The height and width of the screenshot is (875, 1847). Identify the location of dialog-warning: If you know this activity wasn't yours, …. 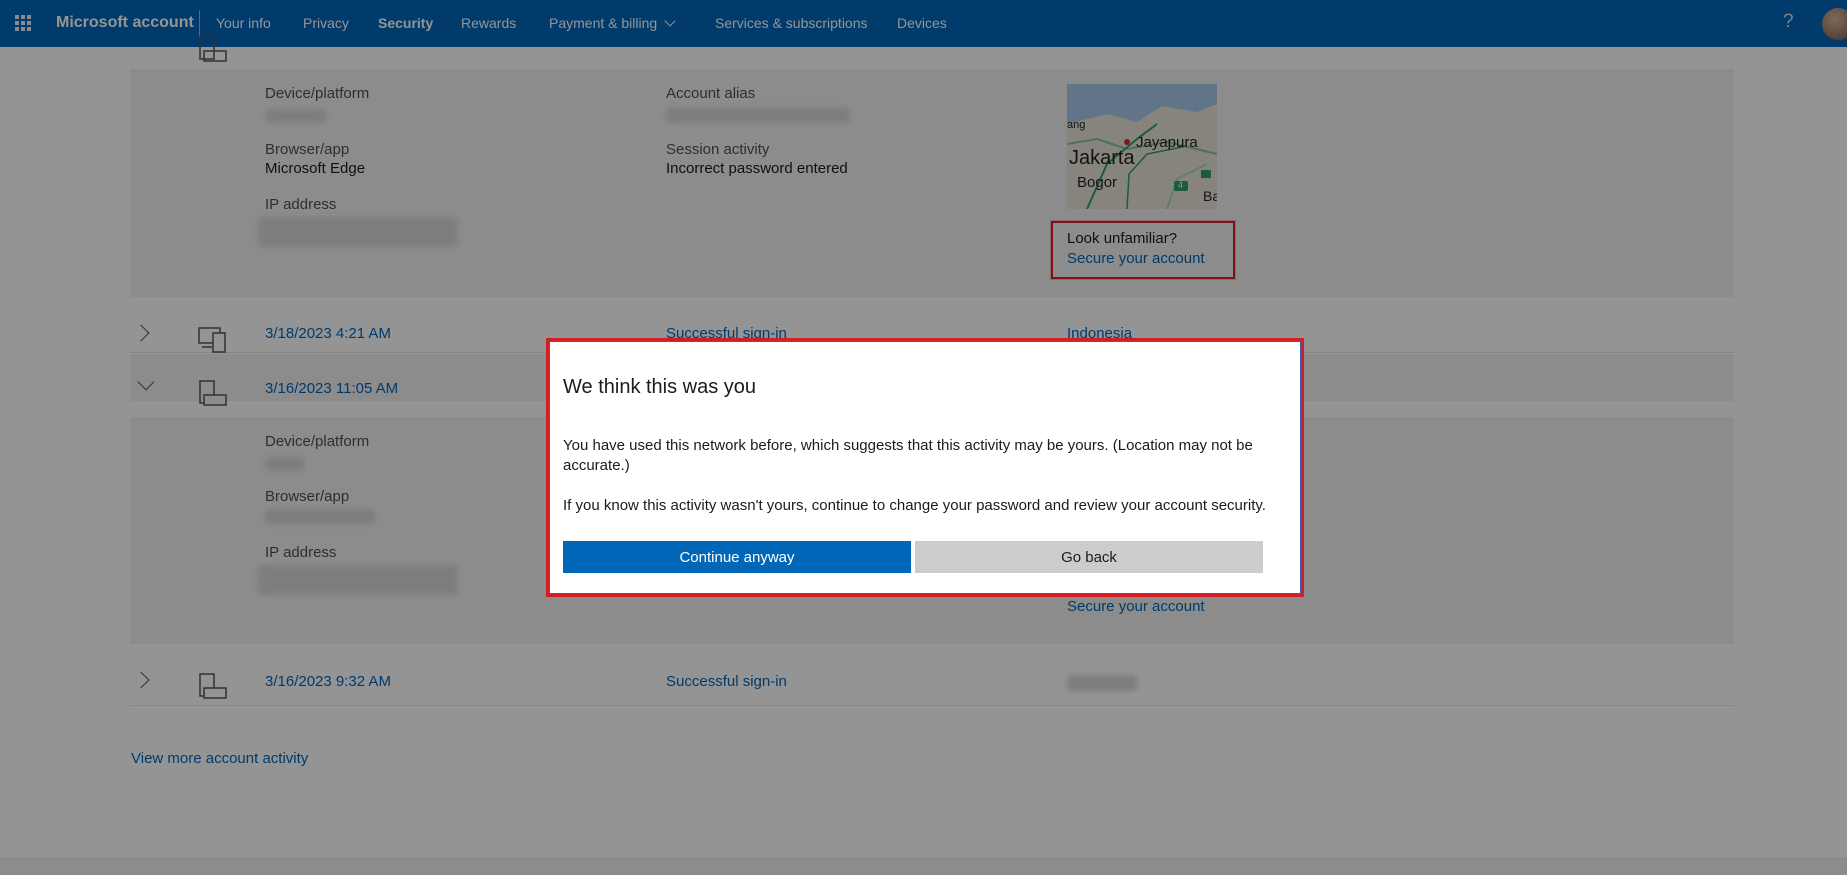
(914, 505).